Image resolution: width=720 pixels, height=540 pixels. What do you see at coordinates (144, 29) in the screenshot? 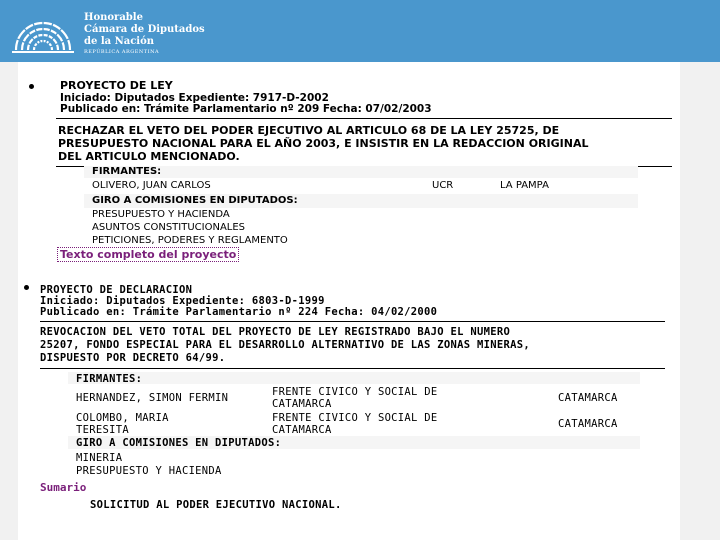
I see `brand-line-2: Cámara de Diputados` at bounding box center [144, 29].